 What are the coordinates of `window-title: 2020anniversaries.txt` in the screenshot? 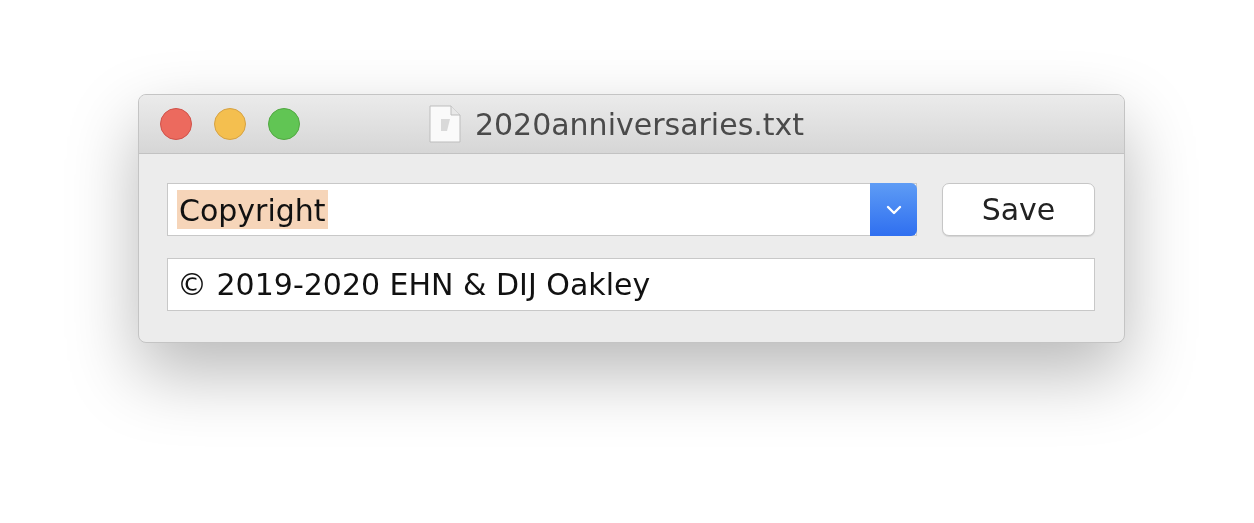 It's located at (639, 124).